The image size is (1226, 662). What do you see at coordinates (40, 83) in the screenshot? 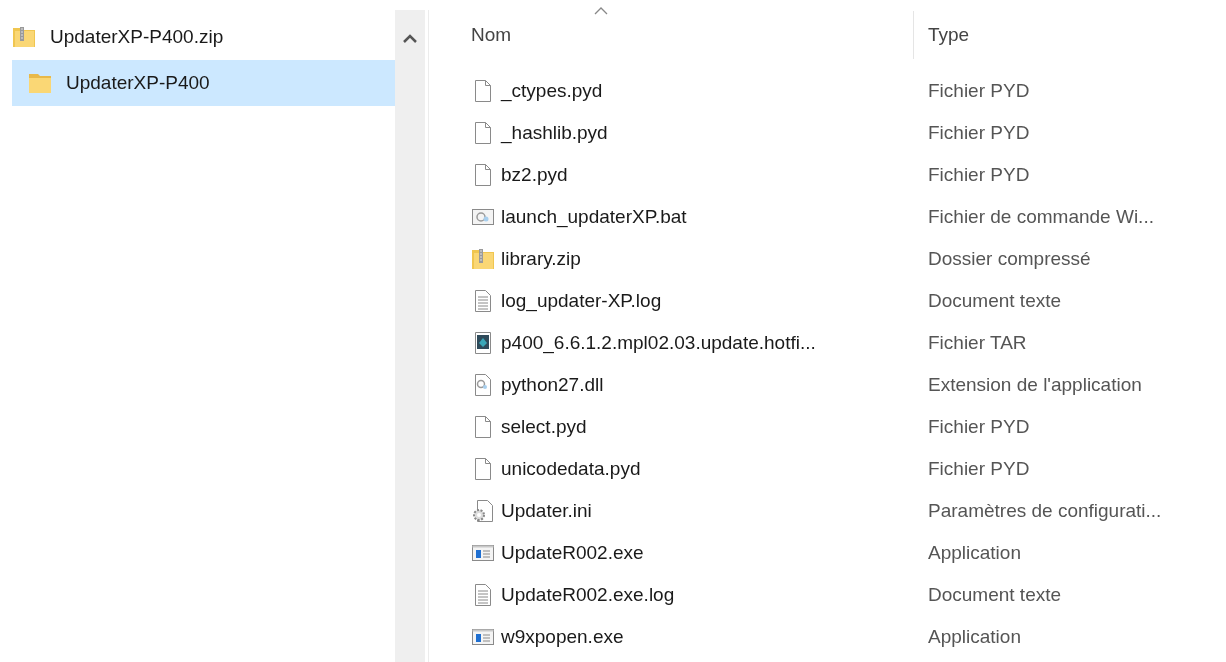
I see `folder-icon` at bounding box center [40, 83].